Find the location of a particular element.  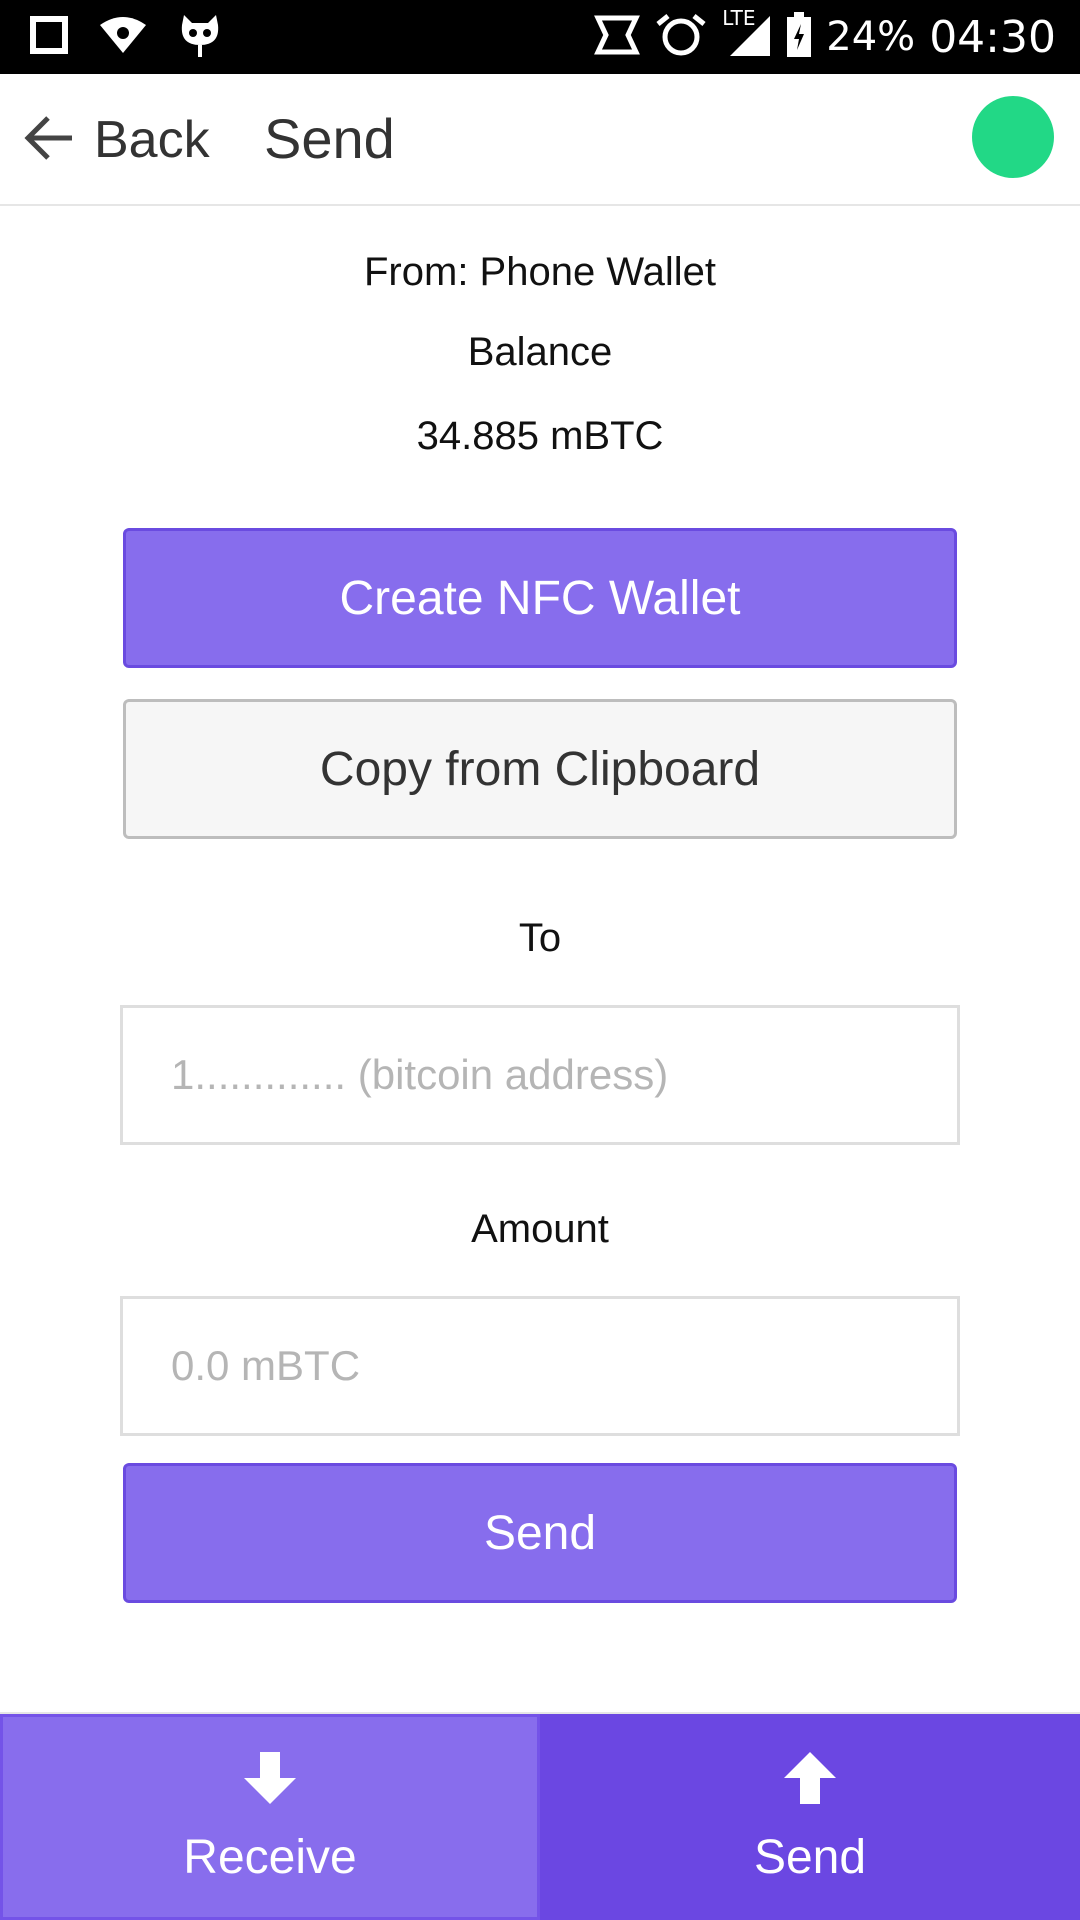

from-wallet-label: From: Phone Wallet is located at coordinates (540, 272).